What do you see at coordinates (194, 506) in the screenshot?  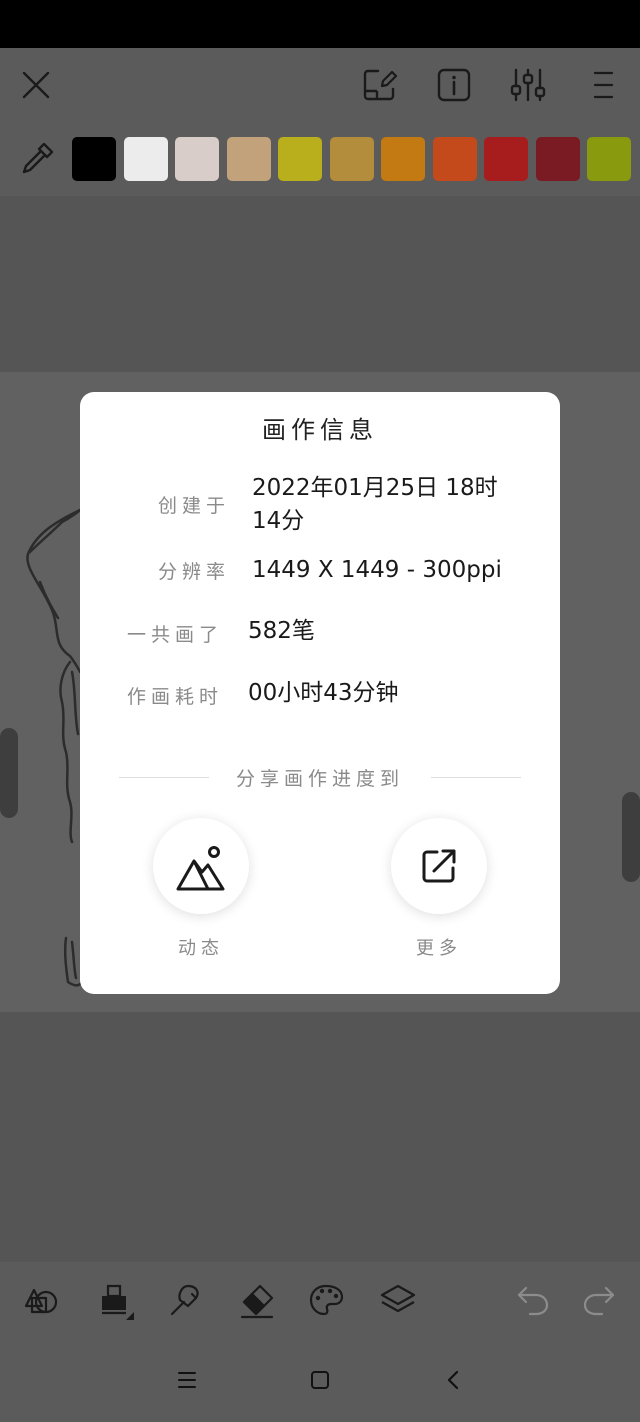 I see `created-label: 创建于` at bounding box center [194, 506].